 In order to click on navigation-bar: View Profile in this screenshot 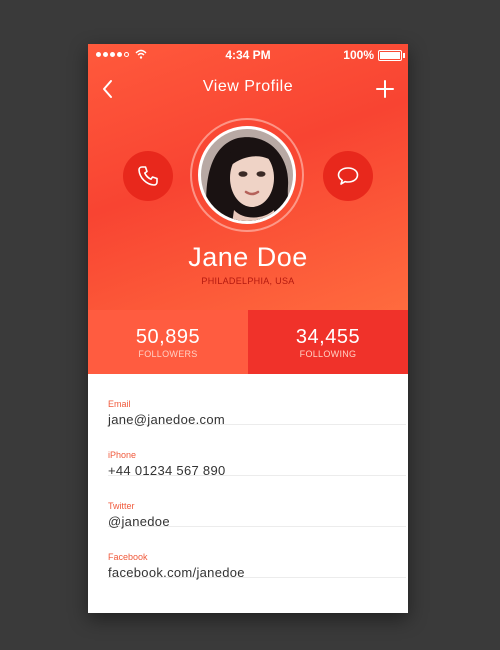, I will do `click(248, 88)`.